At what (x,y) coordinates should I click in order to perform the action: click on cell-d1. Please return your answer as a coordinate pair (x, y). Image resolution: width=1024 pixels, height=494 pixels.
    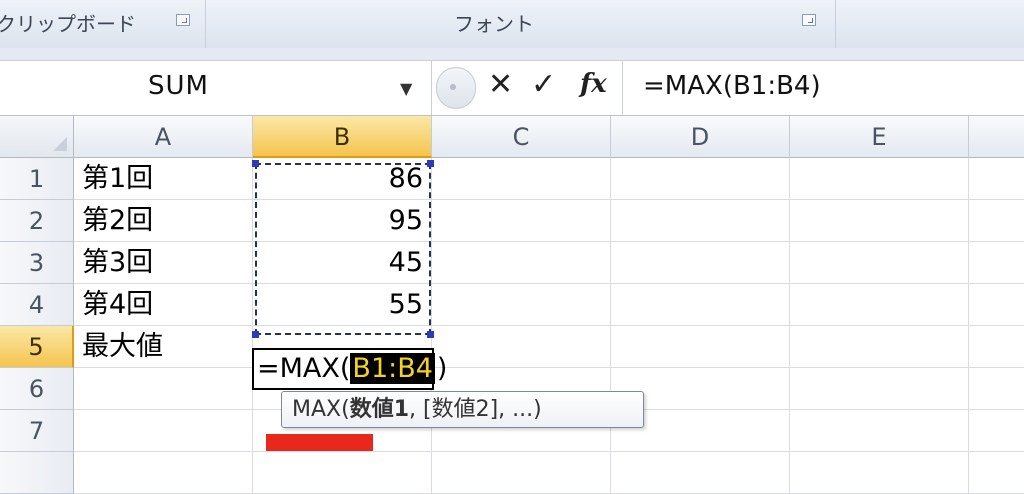
    Looking at the image, I should click on (700, 179).